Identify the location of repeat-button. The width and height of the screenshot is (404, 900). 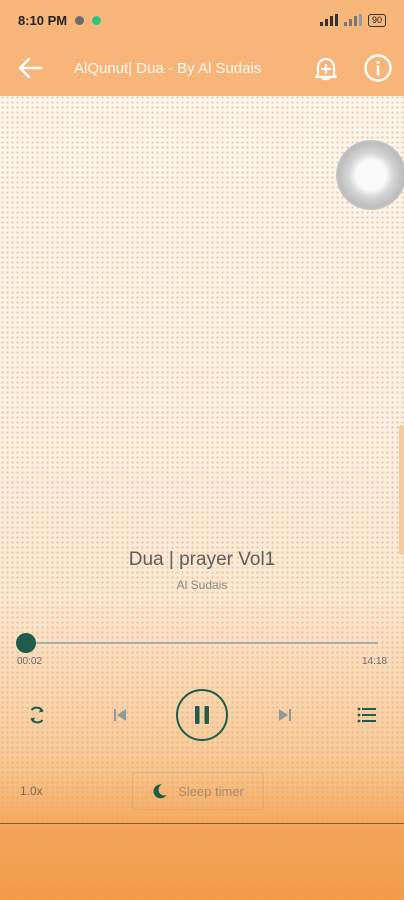
(37, 715).